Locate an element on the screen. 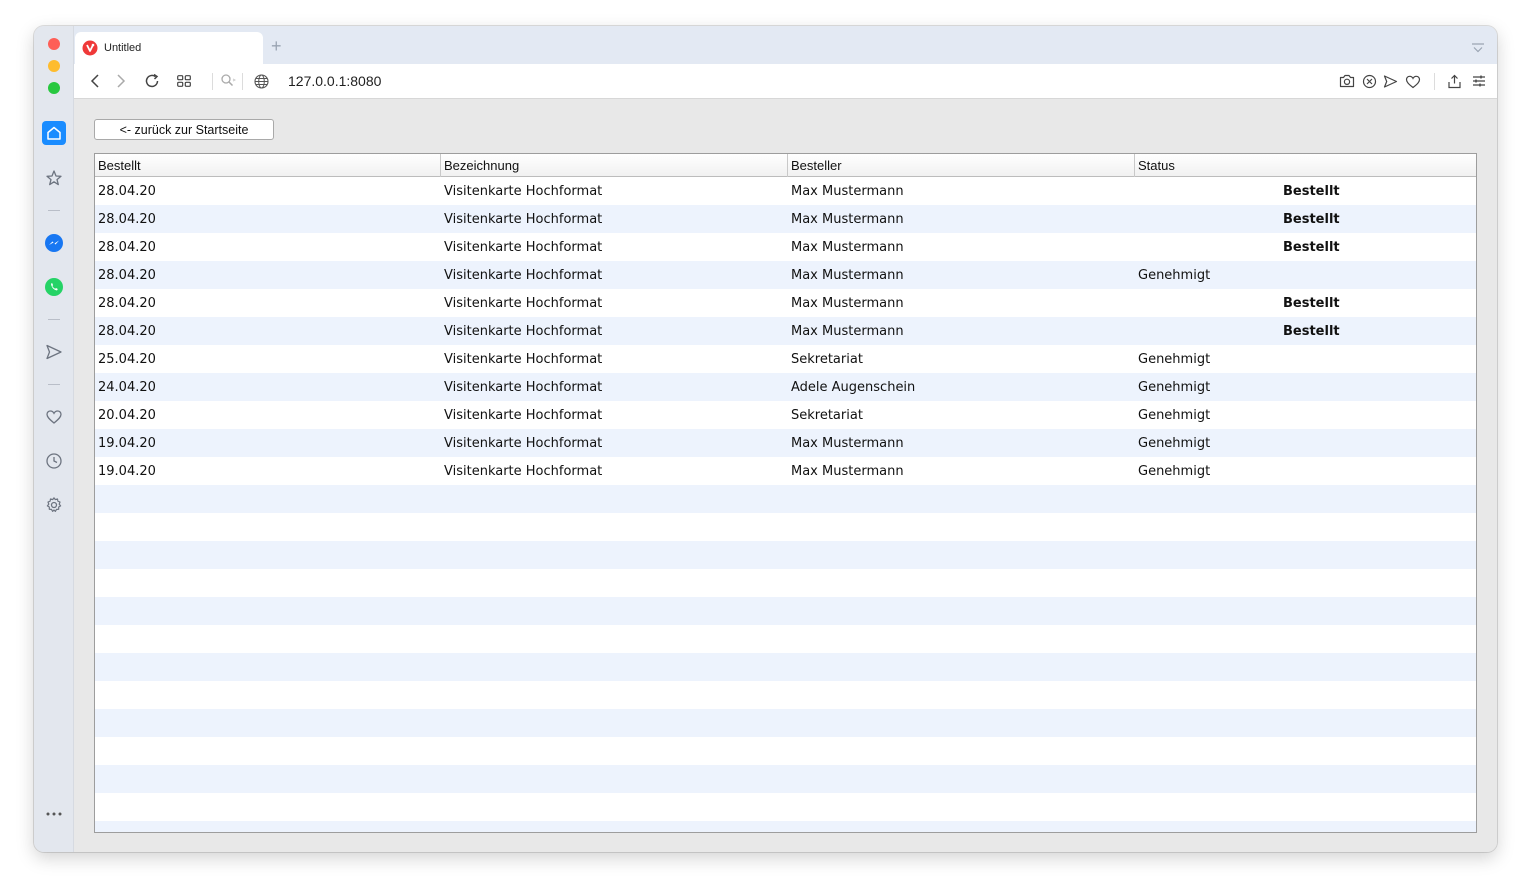  settings-sliders-icon is located at coordinates (1479, 81).